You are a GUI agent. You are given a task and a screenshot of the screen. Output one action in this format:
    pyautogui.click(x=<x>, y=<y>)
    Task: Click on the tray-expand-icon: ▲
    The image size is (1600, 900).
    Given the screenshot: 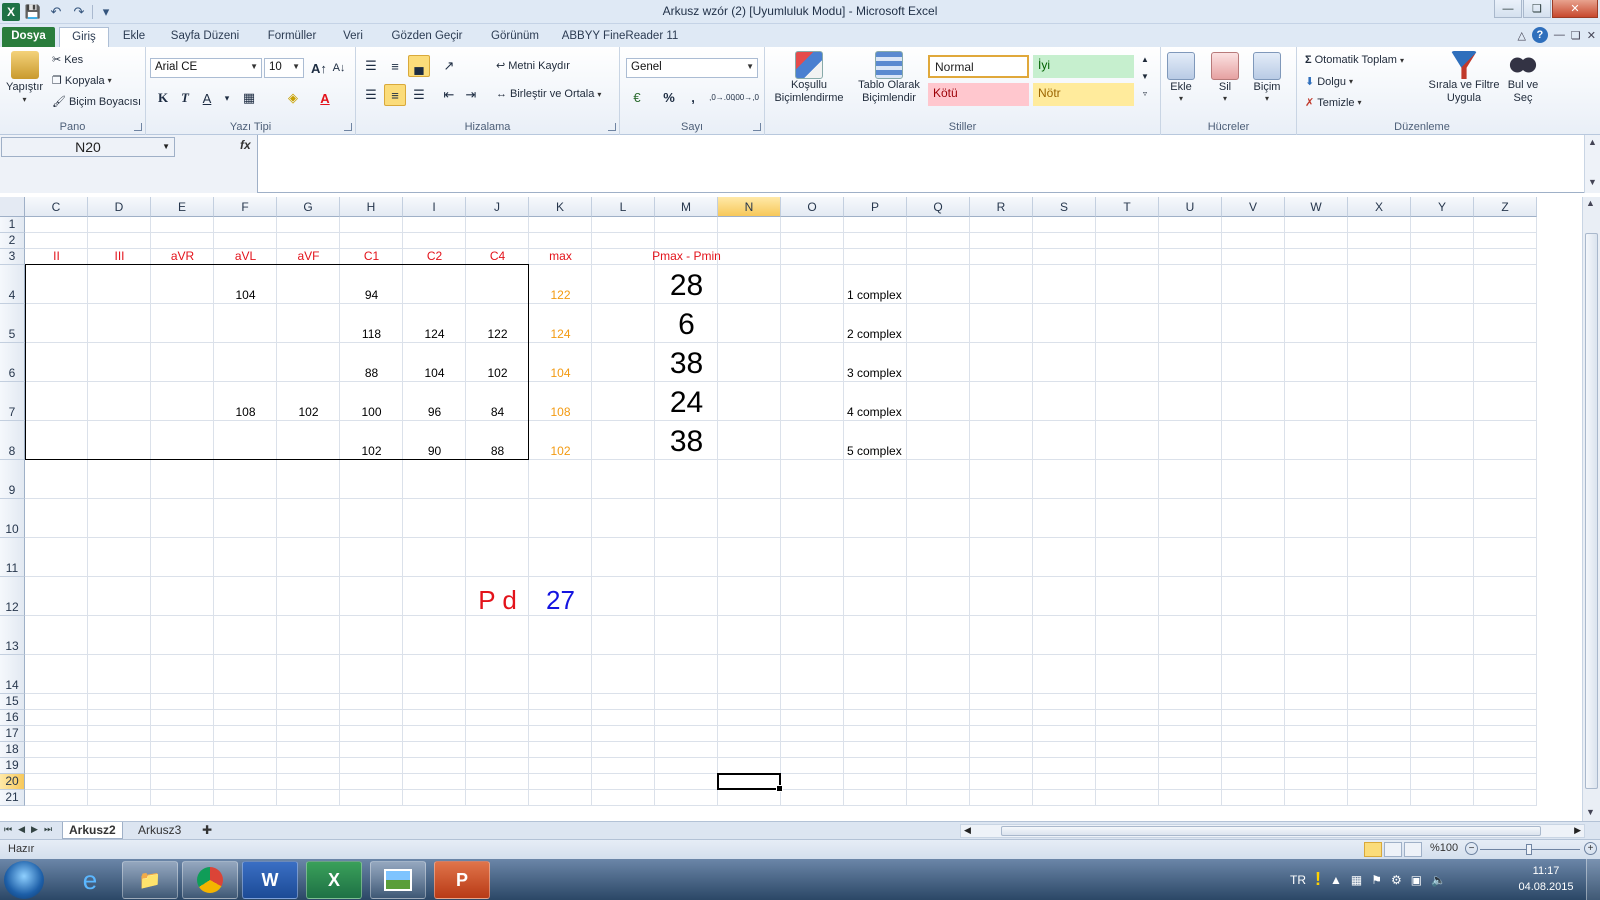 What is the action you would take?
    pyautogui.click(x=1336, y=880)
    